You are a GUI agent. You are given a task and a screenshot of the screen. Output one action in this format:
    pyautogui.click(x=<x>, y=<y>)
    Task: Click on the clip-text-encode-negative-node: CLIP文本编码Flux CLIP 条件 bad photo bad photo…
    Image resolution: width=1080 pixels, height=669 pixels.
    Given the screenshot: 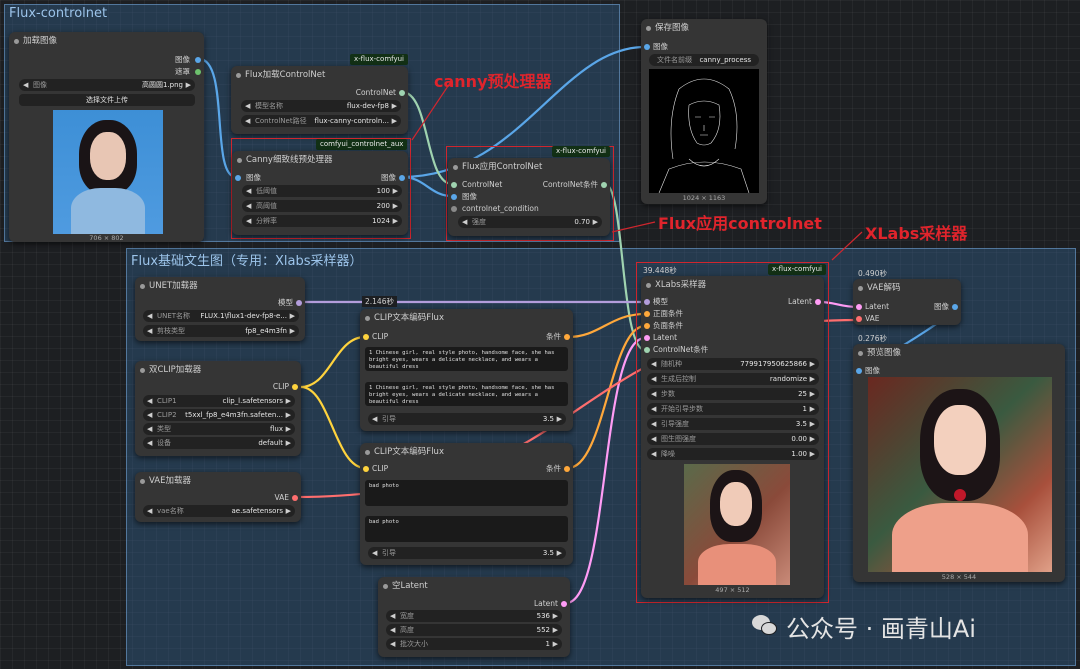 What is the action you would take?
    pyautogui.click(x=466, y=504)
    